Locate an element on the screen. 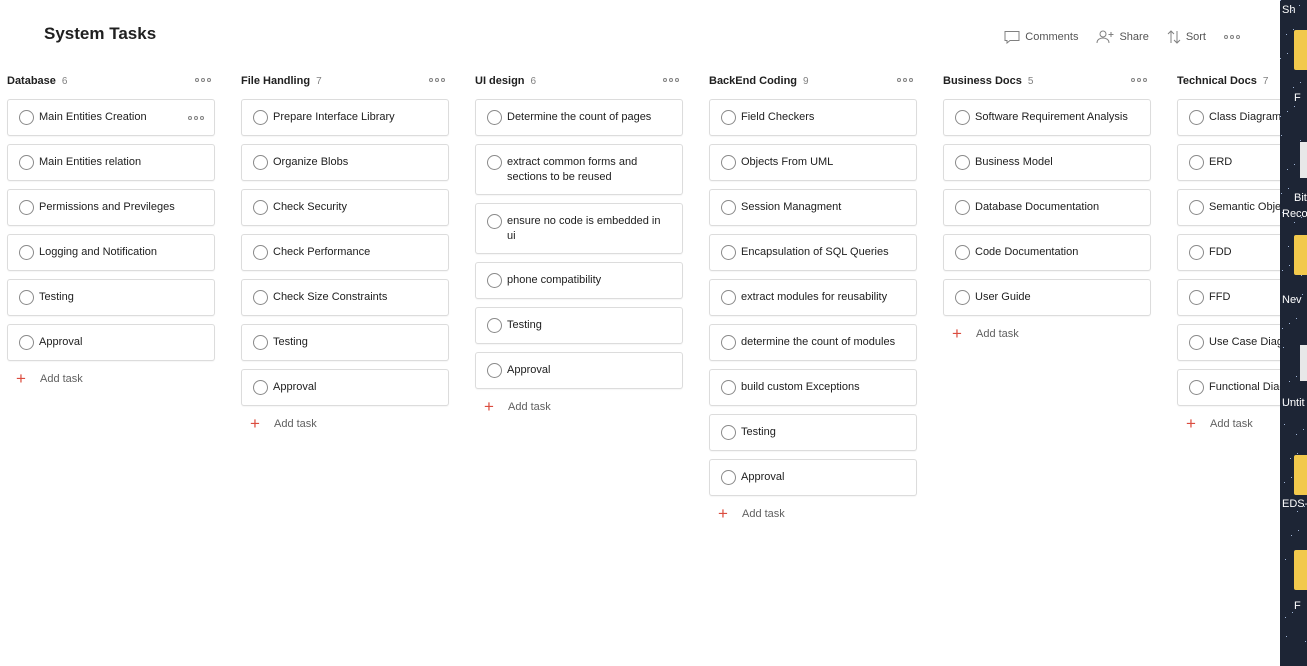 This screenshot has width=1307, height=666. column-title: UI design is located at coordinates (500, 81).